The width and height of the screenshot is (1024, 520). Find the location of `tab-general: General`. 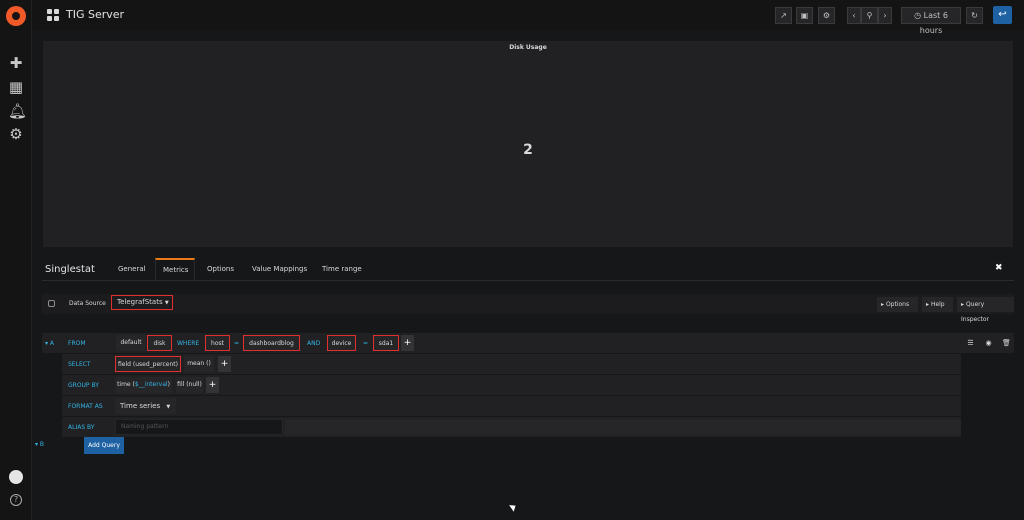

tab-general: General is located at coordinates (132, 269).